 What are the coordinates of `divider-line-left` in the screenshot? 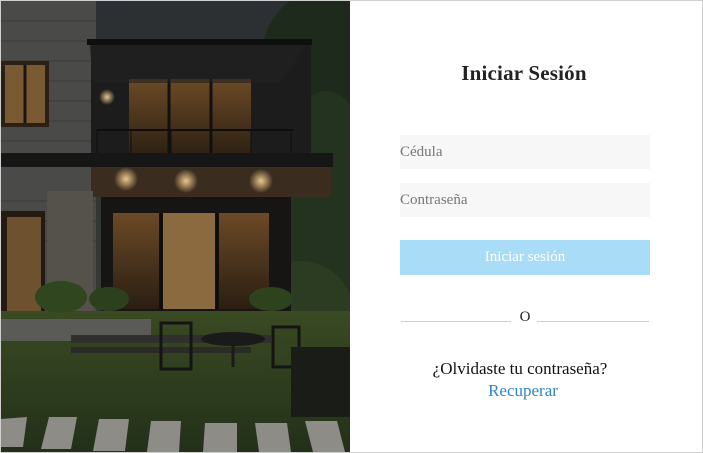 It's located at (456, 321).